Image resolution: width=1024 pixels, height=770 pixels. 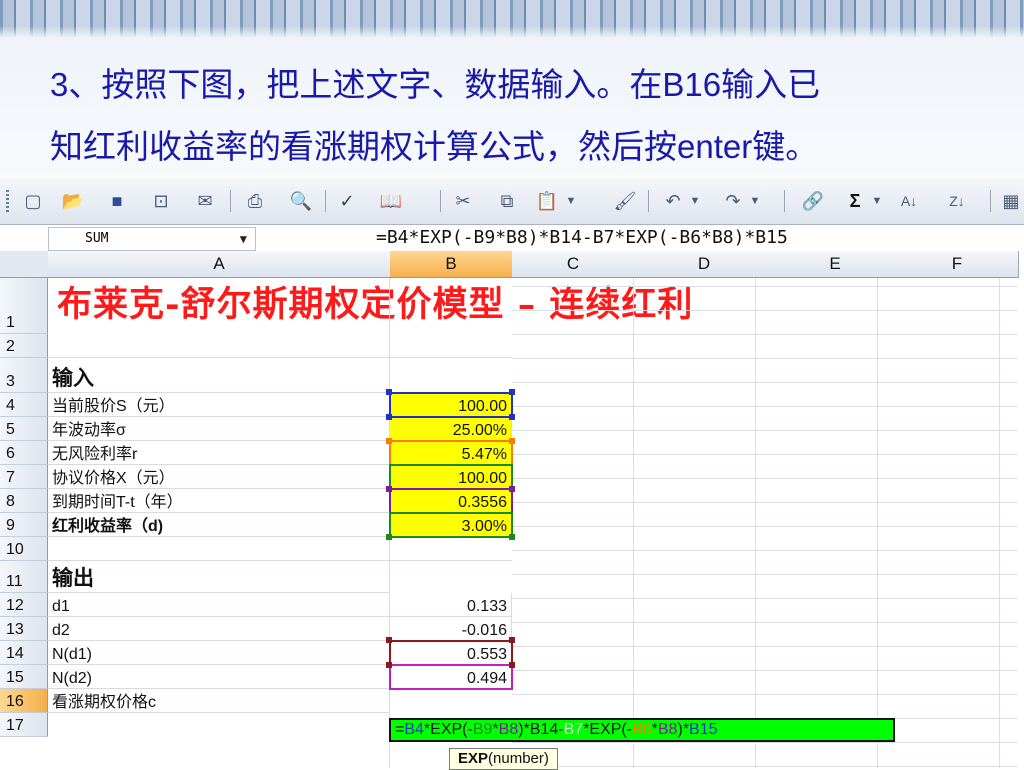 I want to click on label-call-price: 看涨期权价格c, so click(x=219, y=701).